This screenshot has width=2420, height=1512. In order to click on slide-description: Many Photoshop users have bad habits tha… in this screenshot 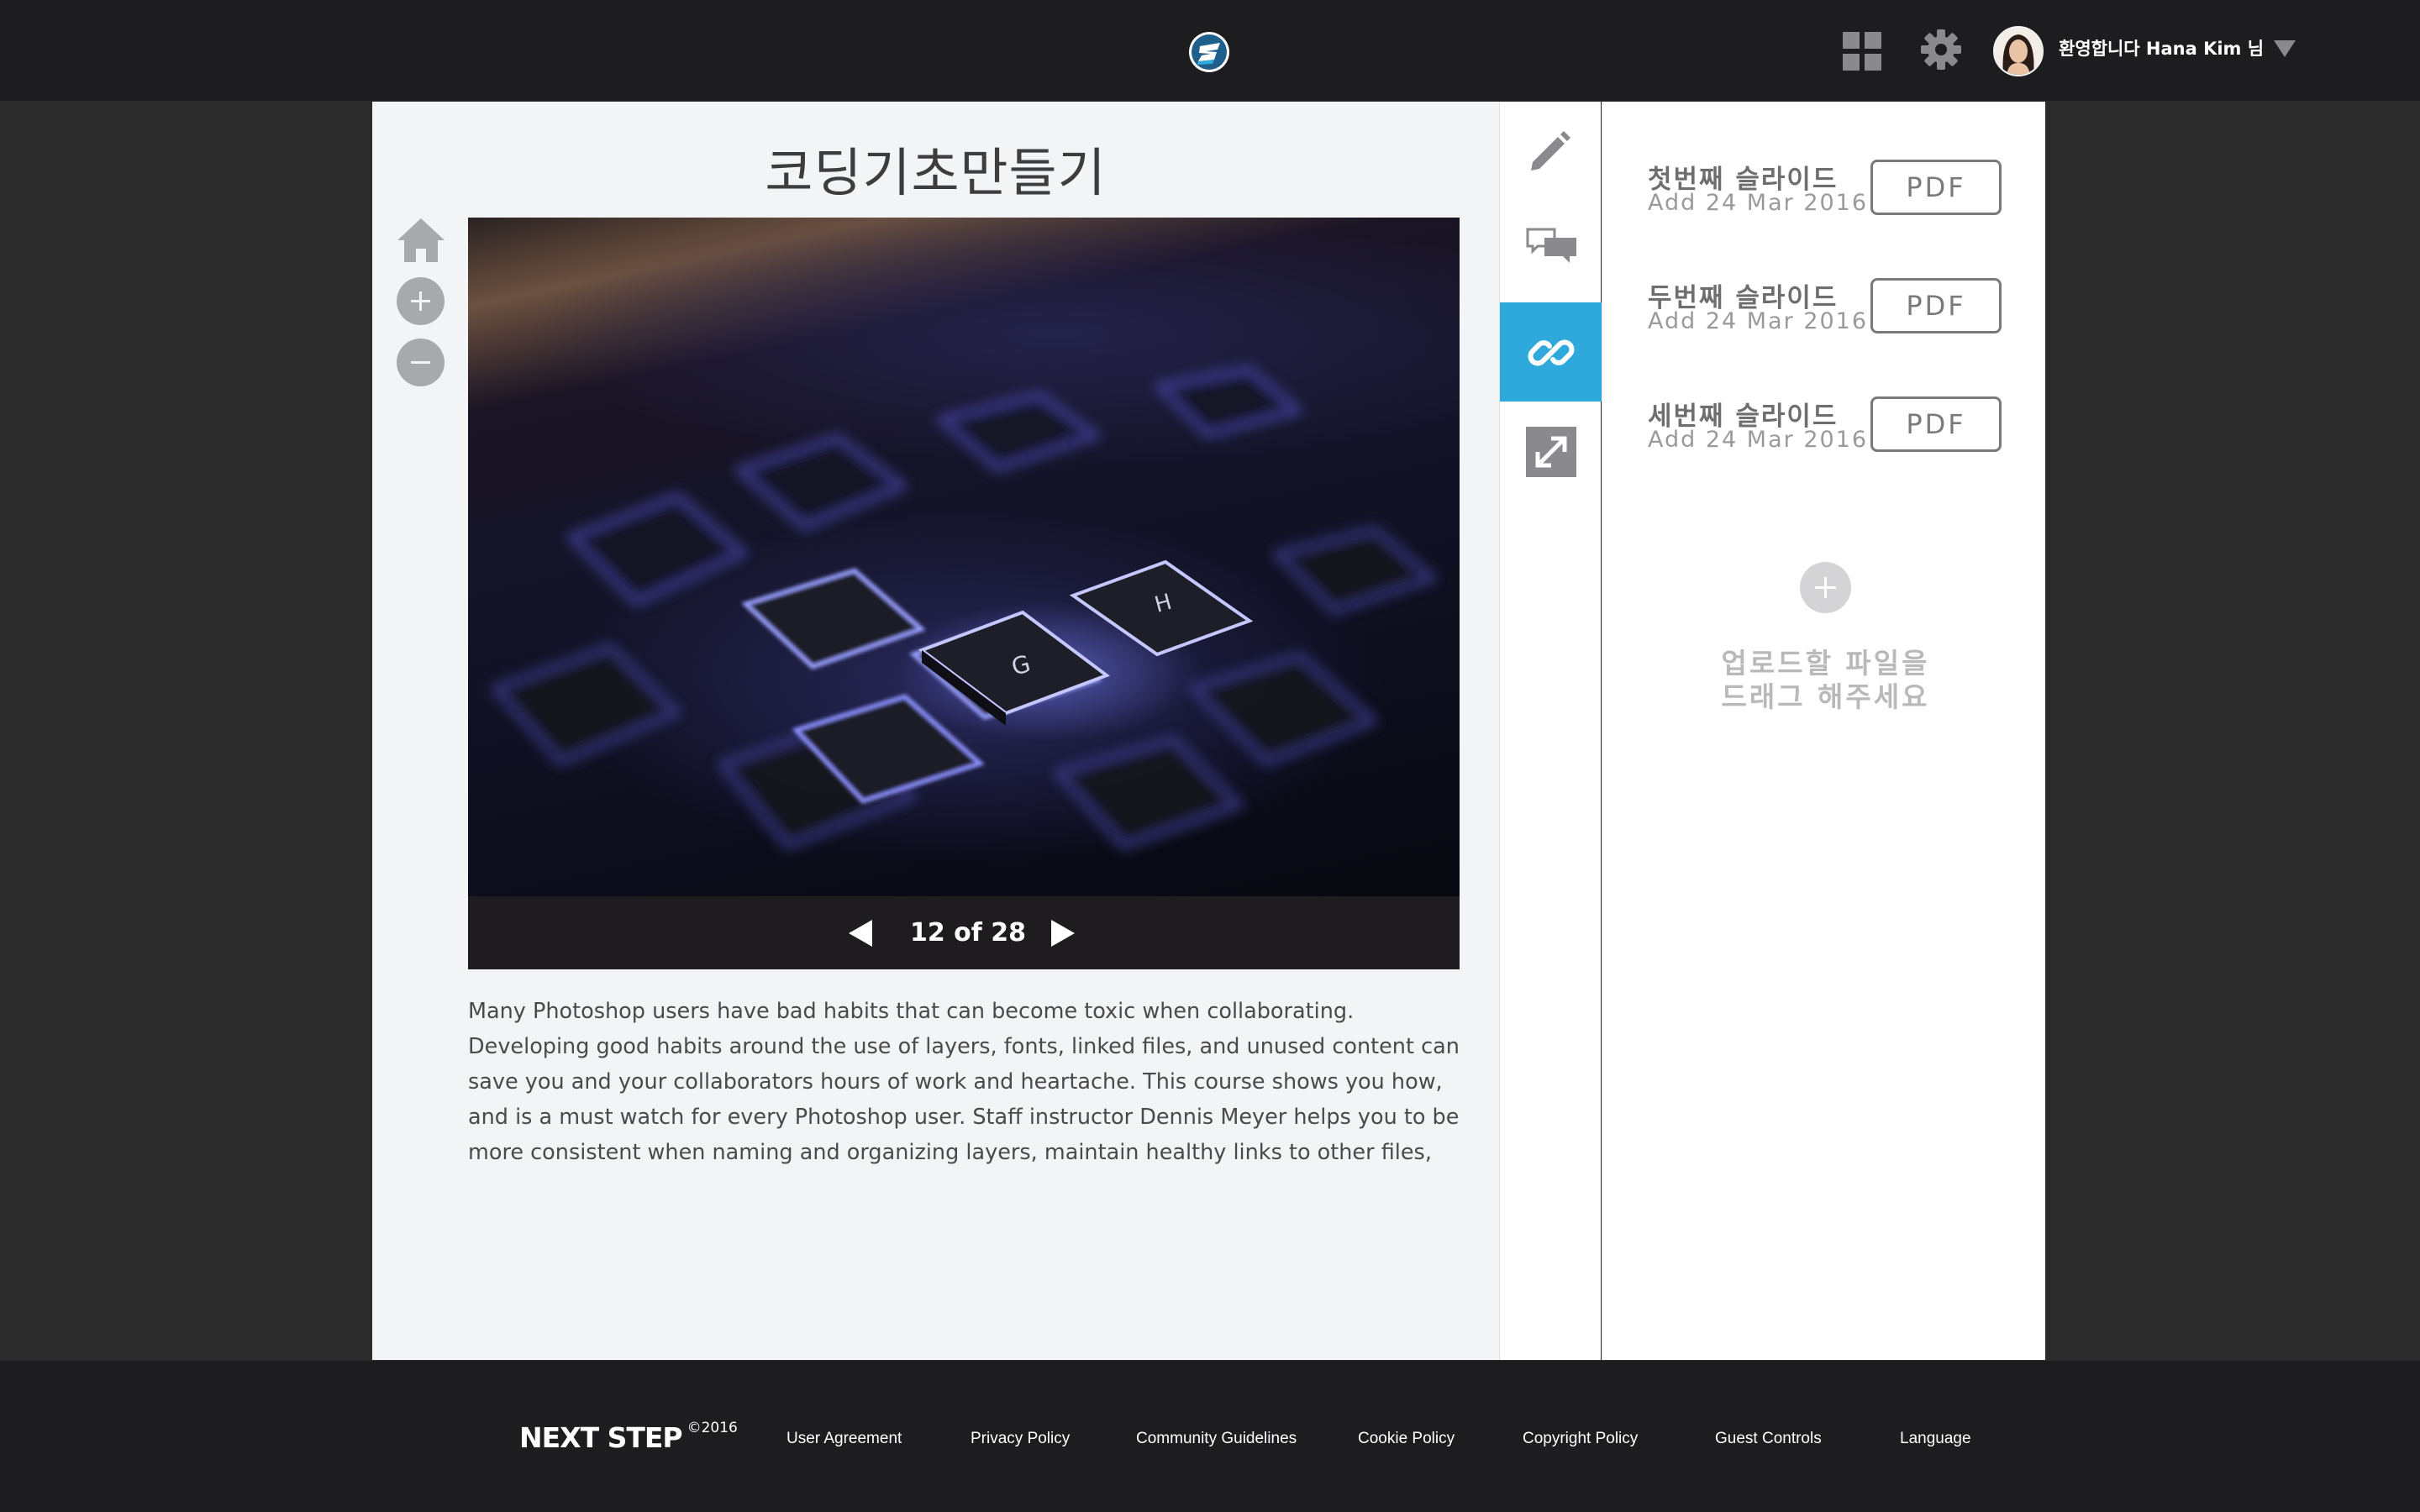, I will do `click(964, 1082)`.